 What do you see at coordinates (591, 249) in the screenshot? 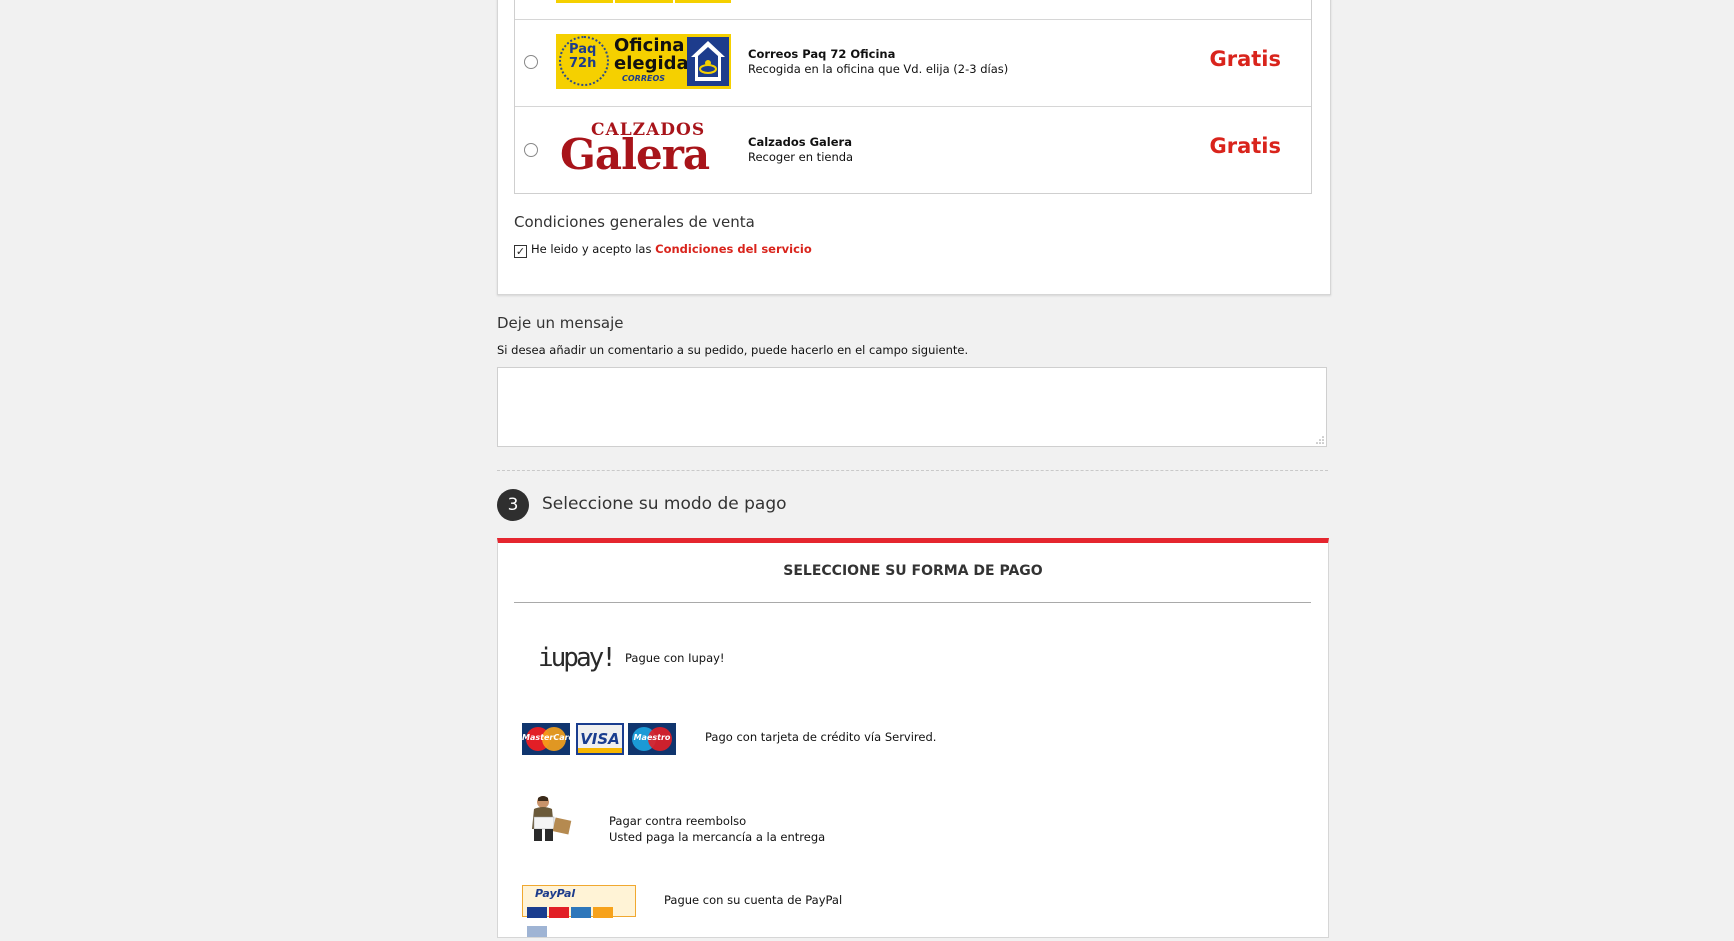
I see `conditions-checkbox-text: He leido y acepto las` at bounding box center [591, 249].